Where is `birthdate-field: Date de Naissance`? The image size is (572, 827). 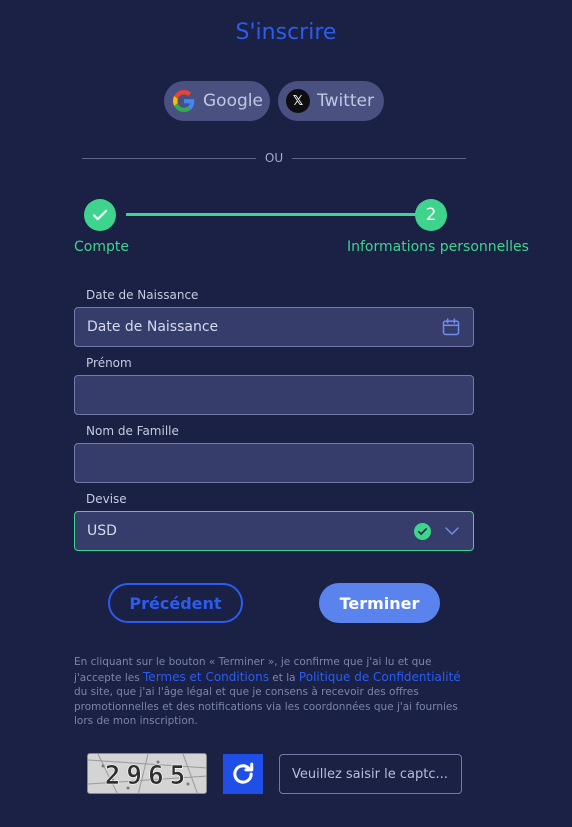 birthdate-field: Date de Naissance is located at coordinates (274, 327).